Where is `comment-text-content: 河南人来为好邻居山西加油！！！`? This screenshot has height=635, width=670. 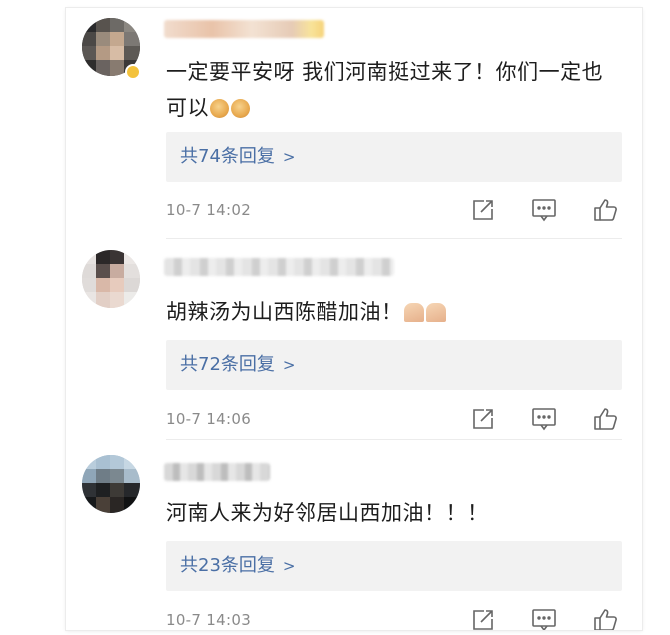
comment-text-content: 河南人来为好邻居山西加油！！！ is located at coordinates (327, 513).